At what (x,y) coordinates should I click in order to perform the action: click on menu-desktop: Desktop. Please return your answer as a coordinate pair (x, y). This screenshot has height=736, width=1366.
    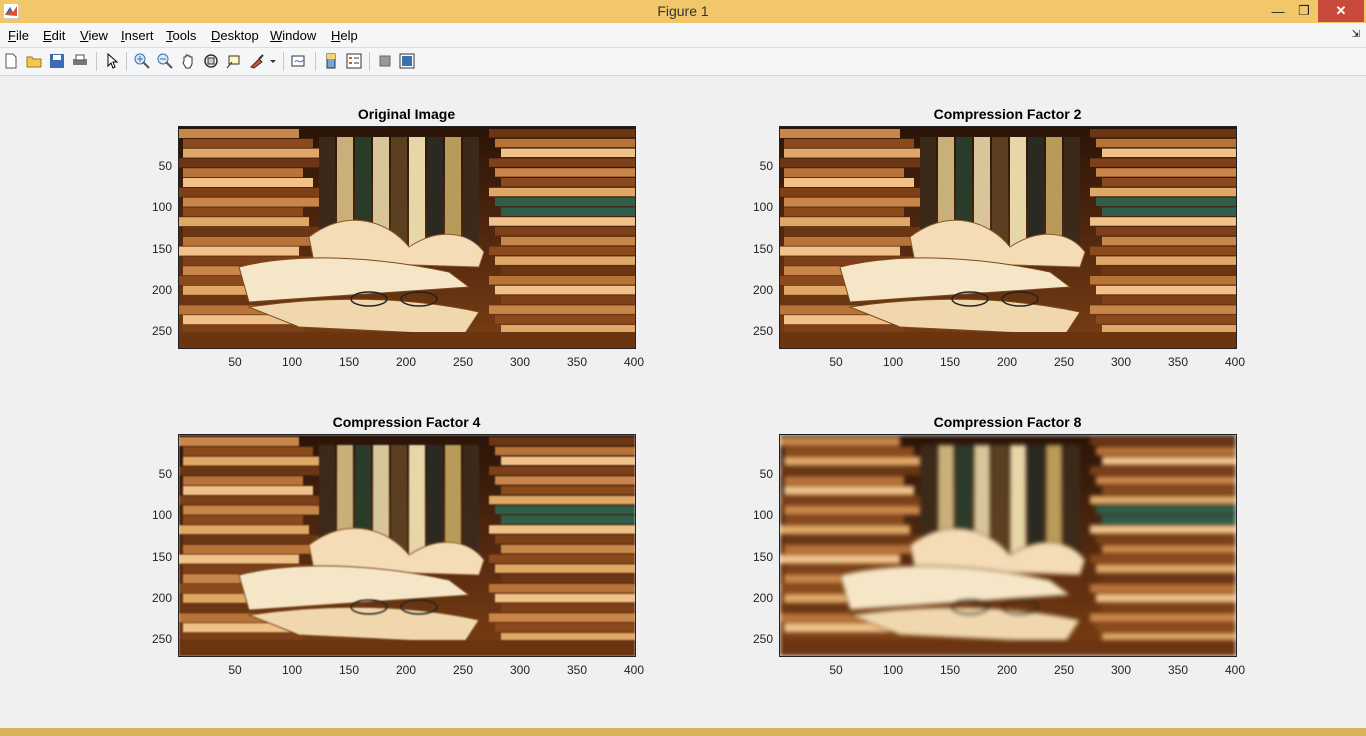
    Looking at the image, I should click on (235, 35).